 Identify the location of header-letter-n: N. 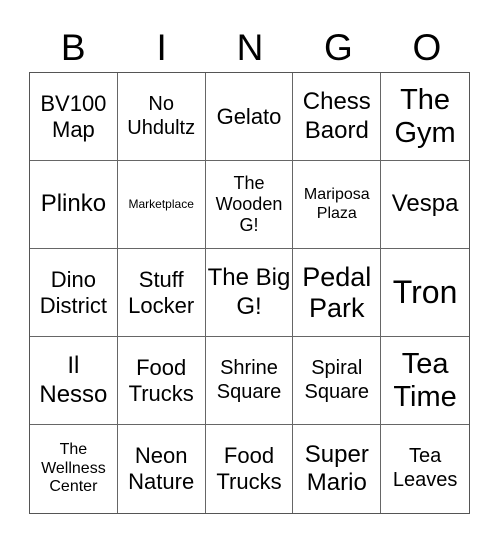
(250, 47).